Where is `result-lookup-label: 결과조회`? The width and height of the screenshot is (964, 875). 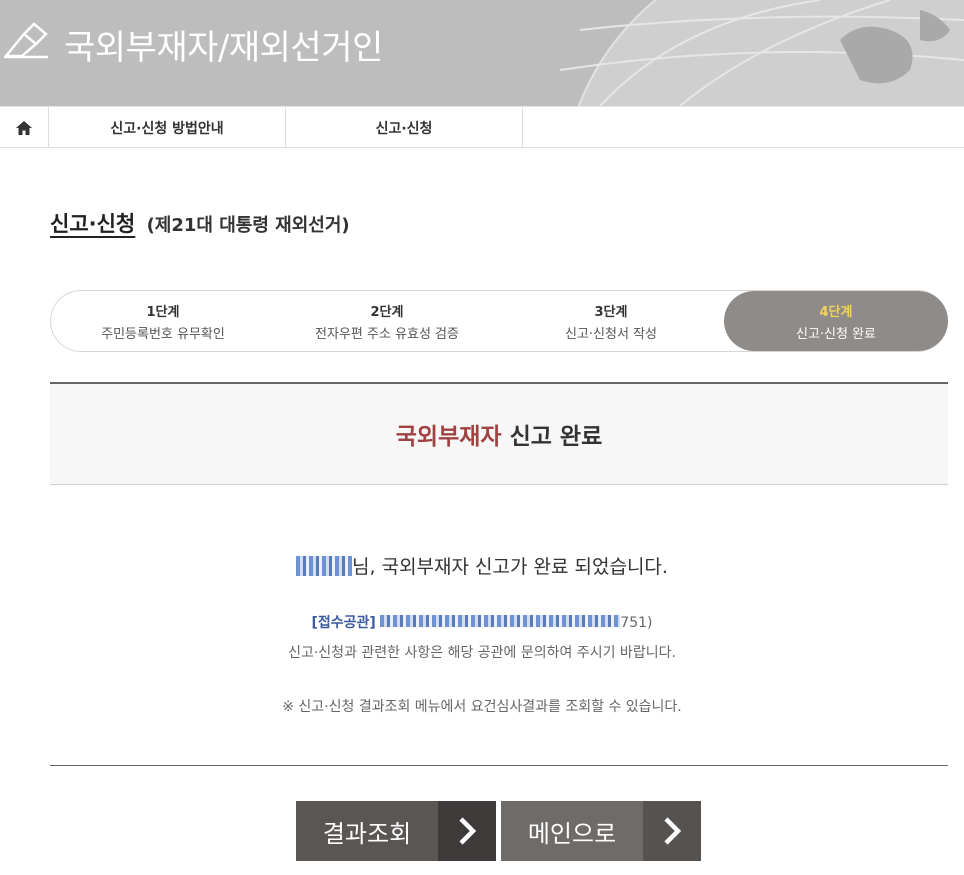
result-lookup-label: 결과조회 is located at coordinates (367, 833).